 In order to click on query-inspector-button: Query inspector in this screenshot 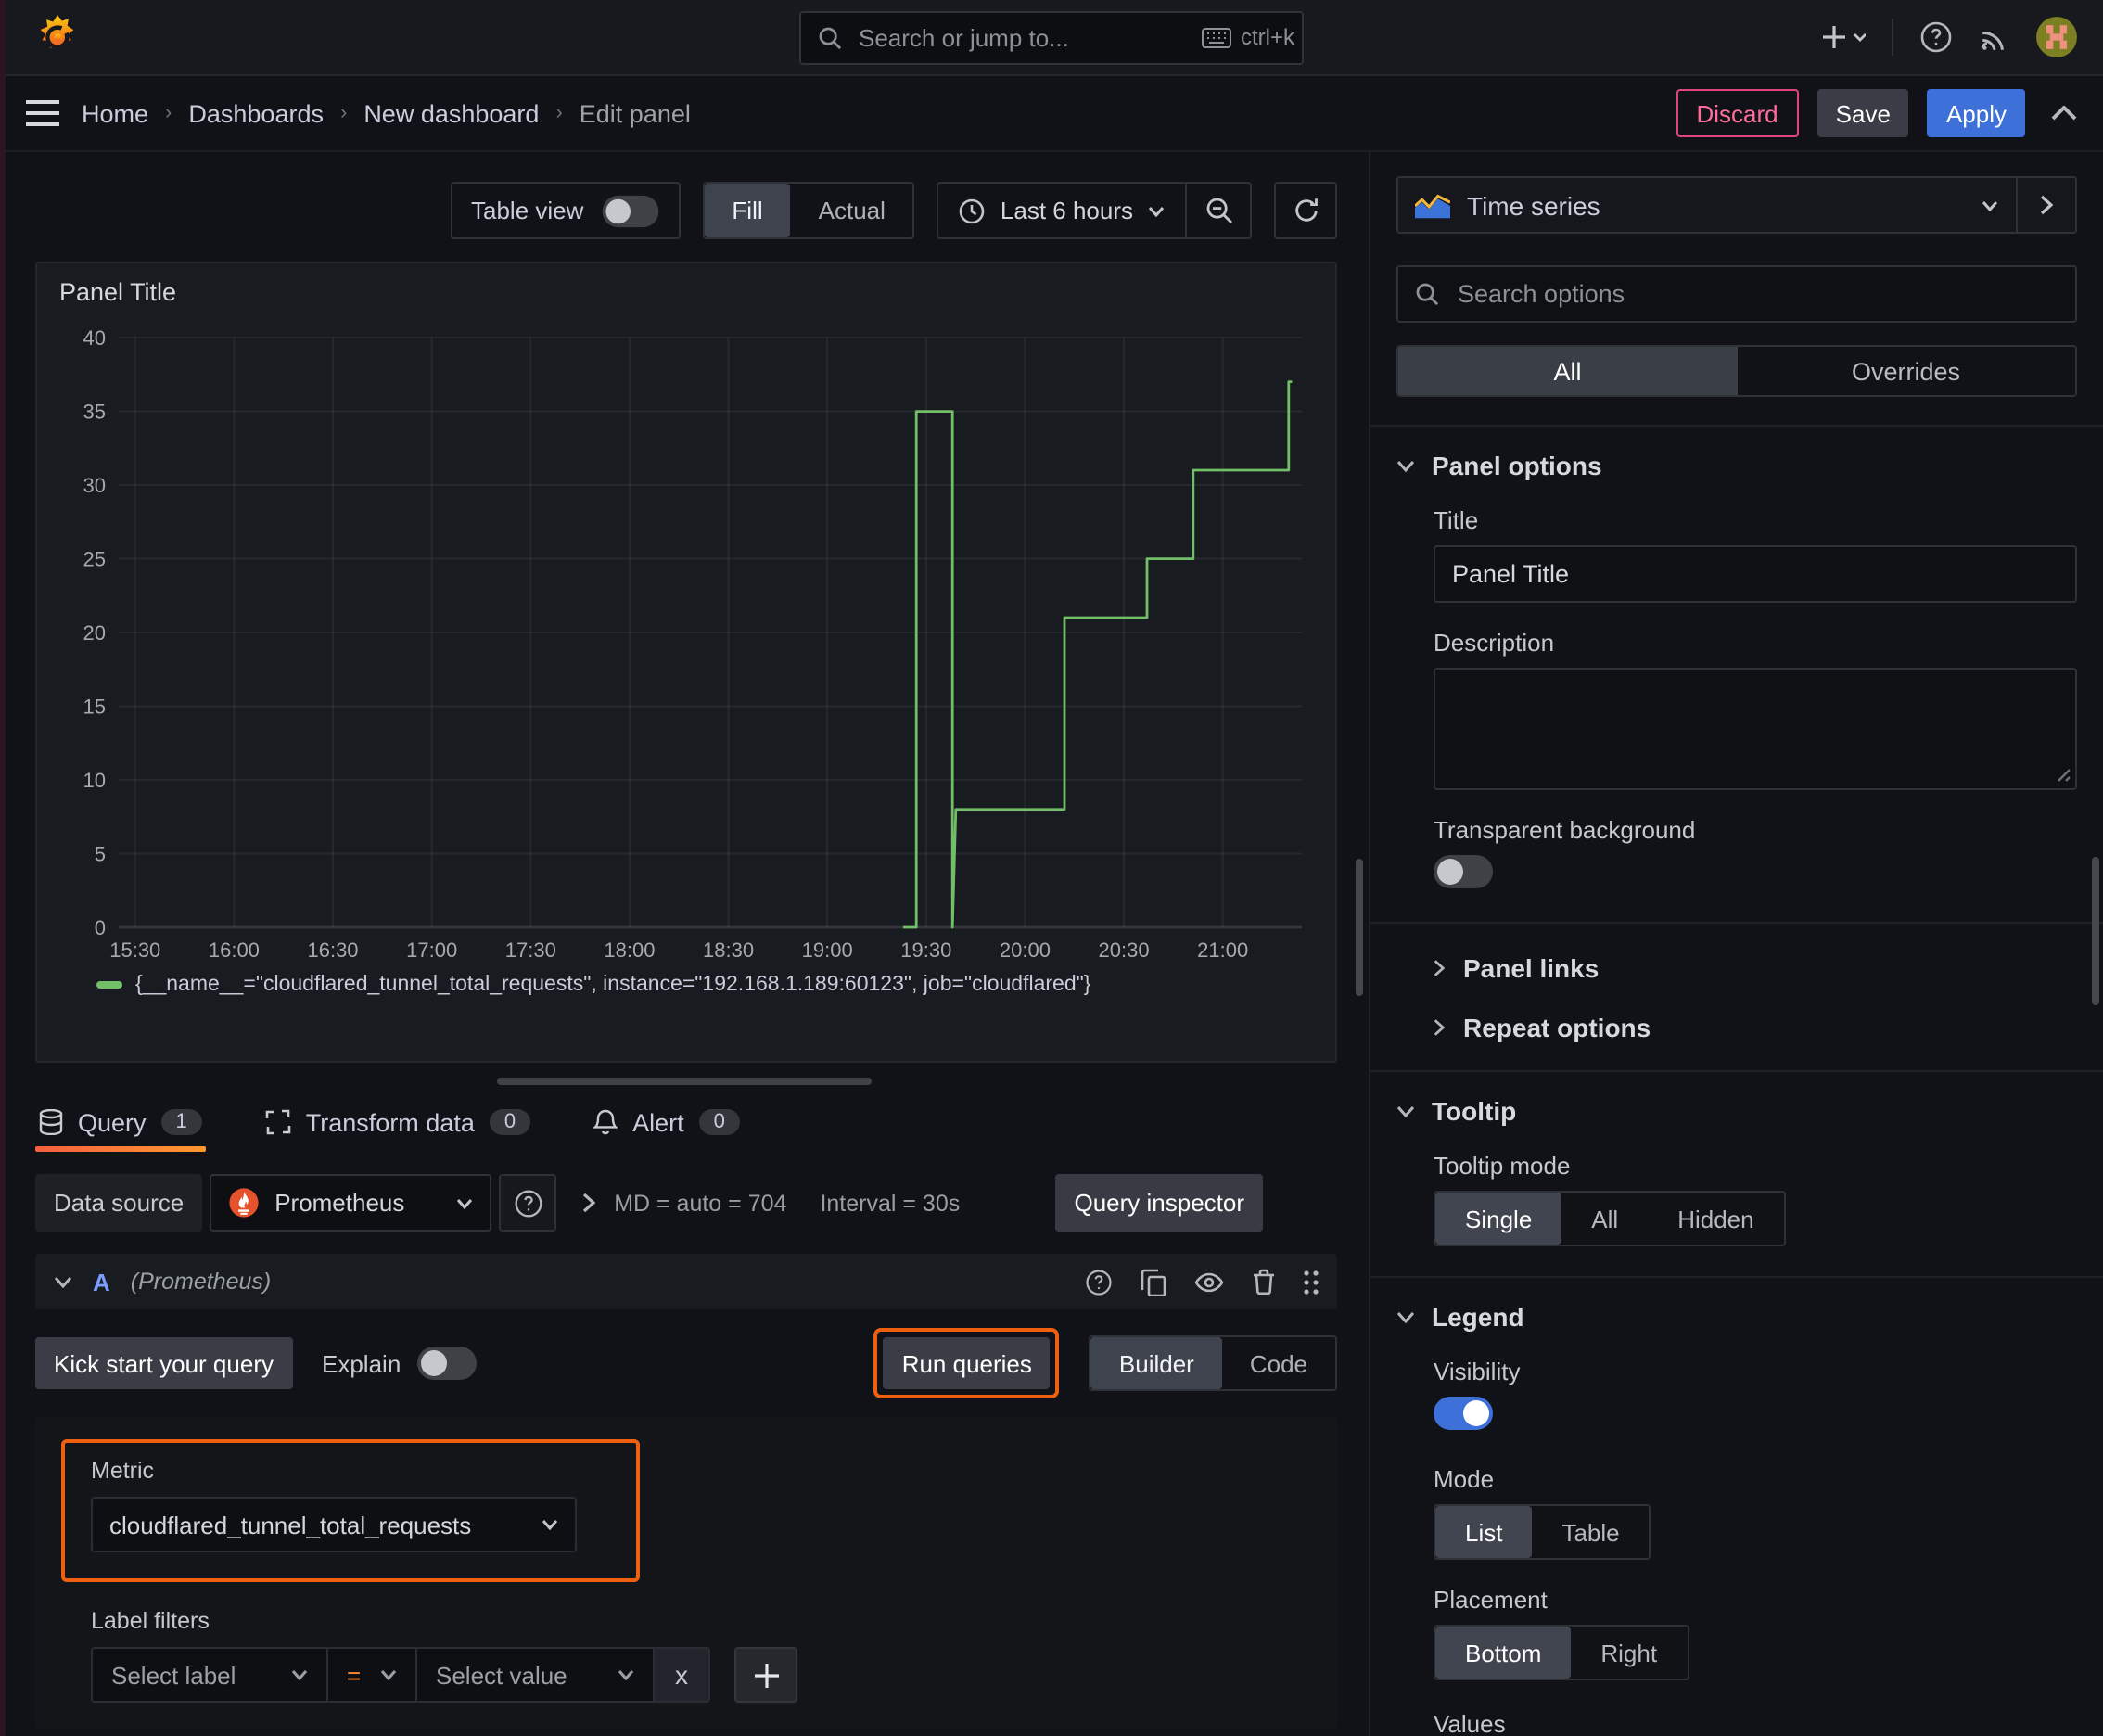, I will do `click(1159, 1203)`.